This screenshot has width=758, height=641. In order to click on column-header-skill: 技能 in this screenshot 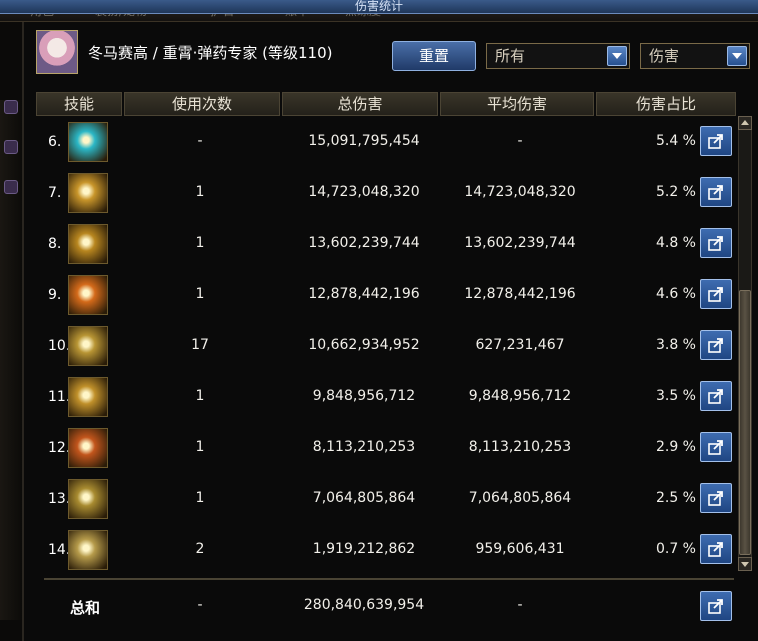, I will do `click(79, 104)`.